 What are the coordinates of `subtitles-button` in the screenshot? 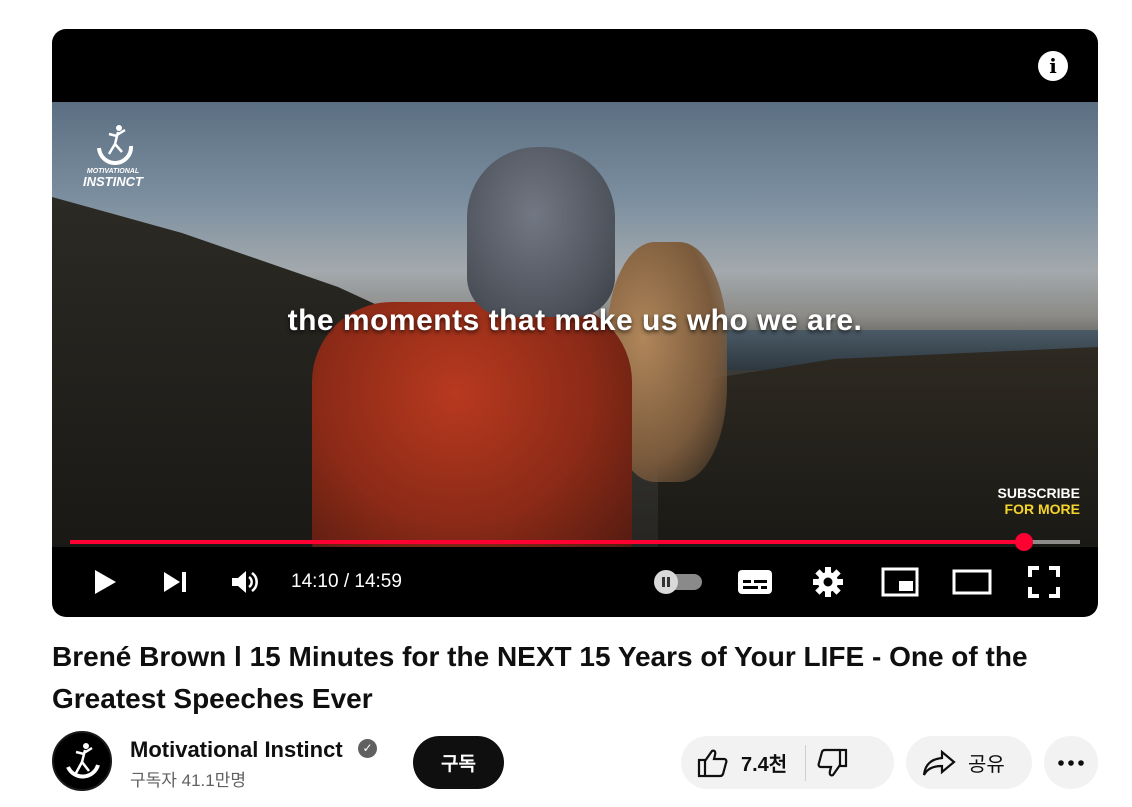 It's located at (755, 582).